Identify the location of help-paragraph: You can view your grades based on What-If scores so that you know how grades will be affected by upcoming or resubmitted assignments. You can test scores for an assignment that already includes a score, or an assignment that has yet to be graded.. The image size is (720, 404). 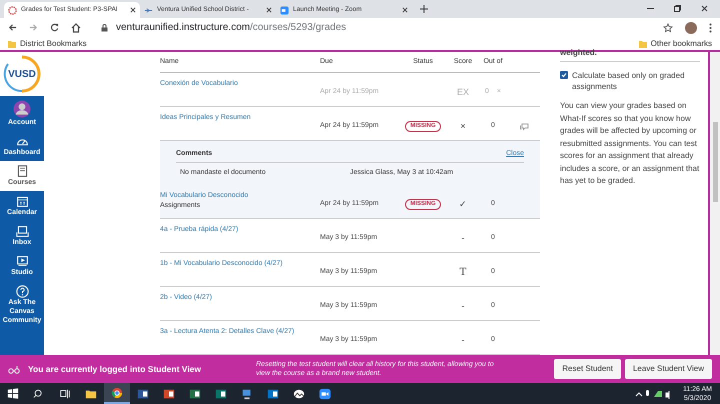
(630, 143).